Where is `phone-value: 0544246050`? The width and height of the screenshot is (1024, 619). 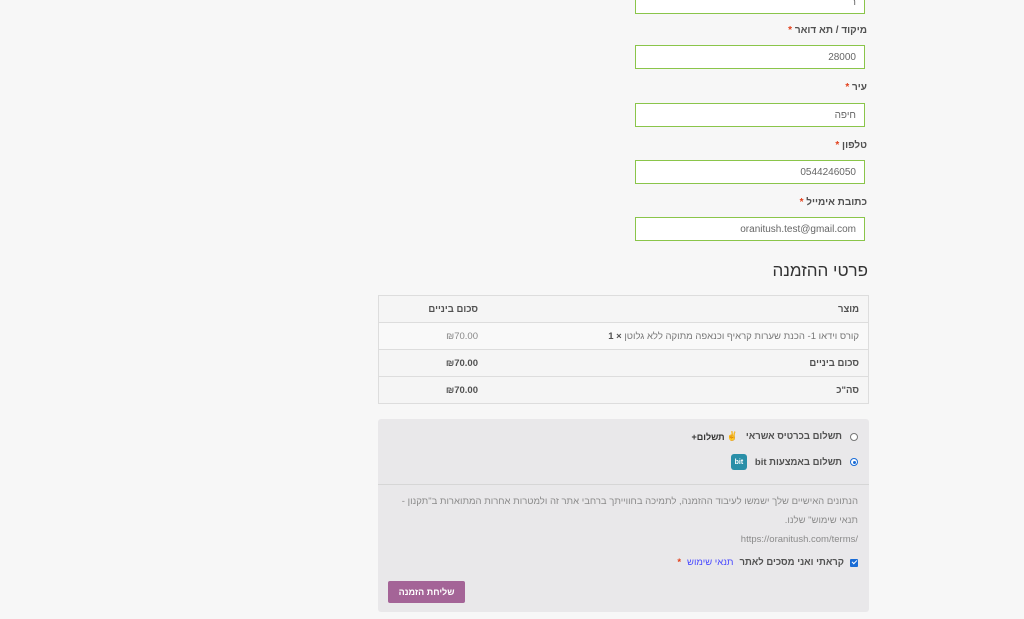 phone-value: 0544246050 is located at coordinates (828, 172).